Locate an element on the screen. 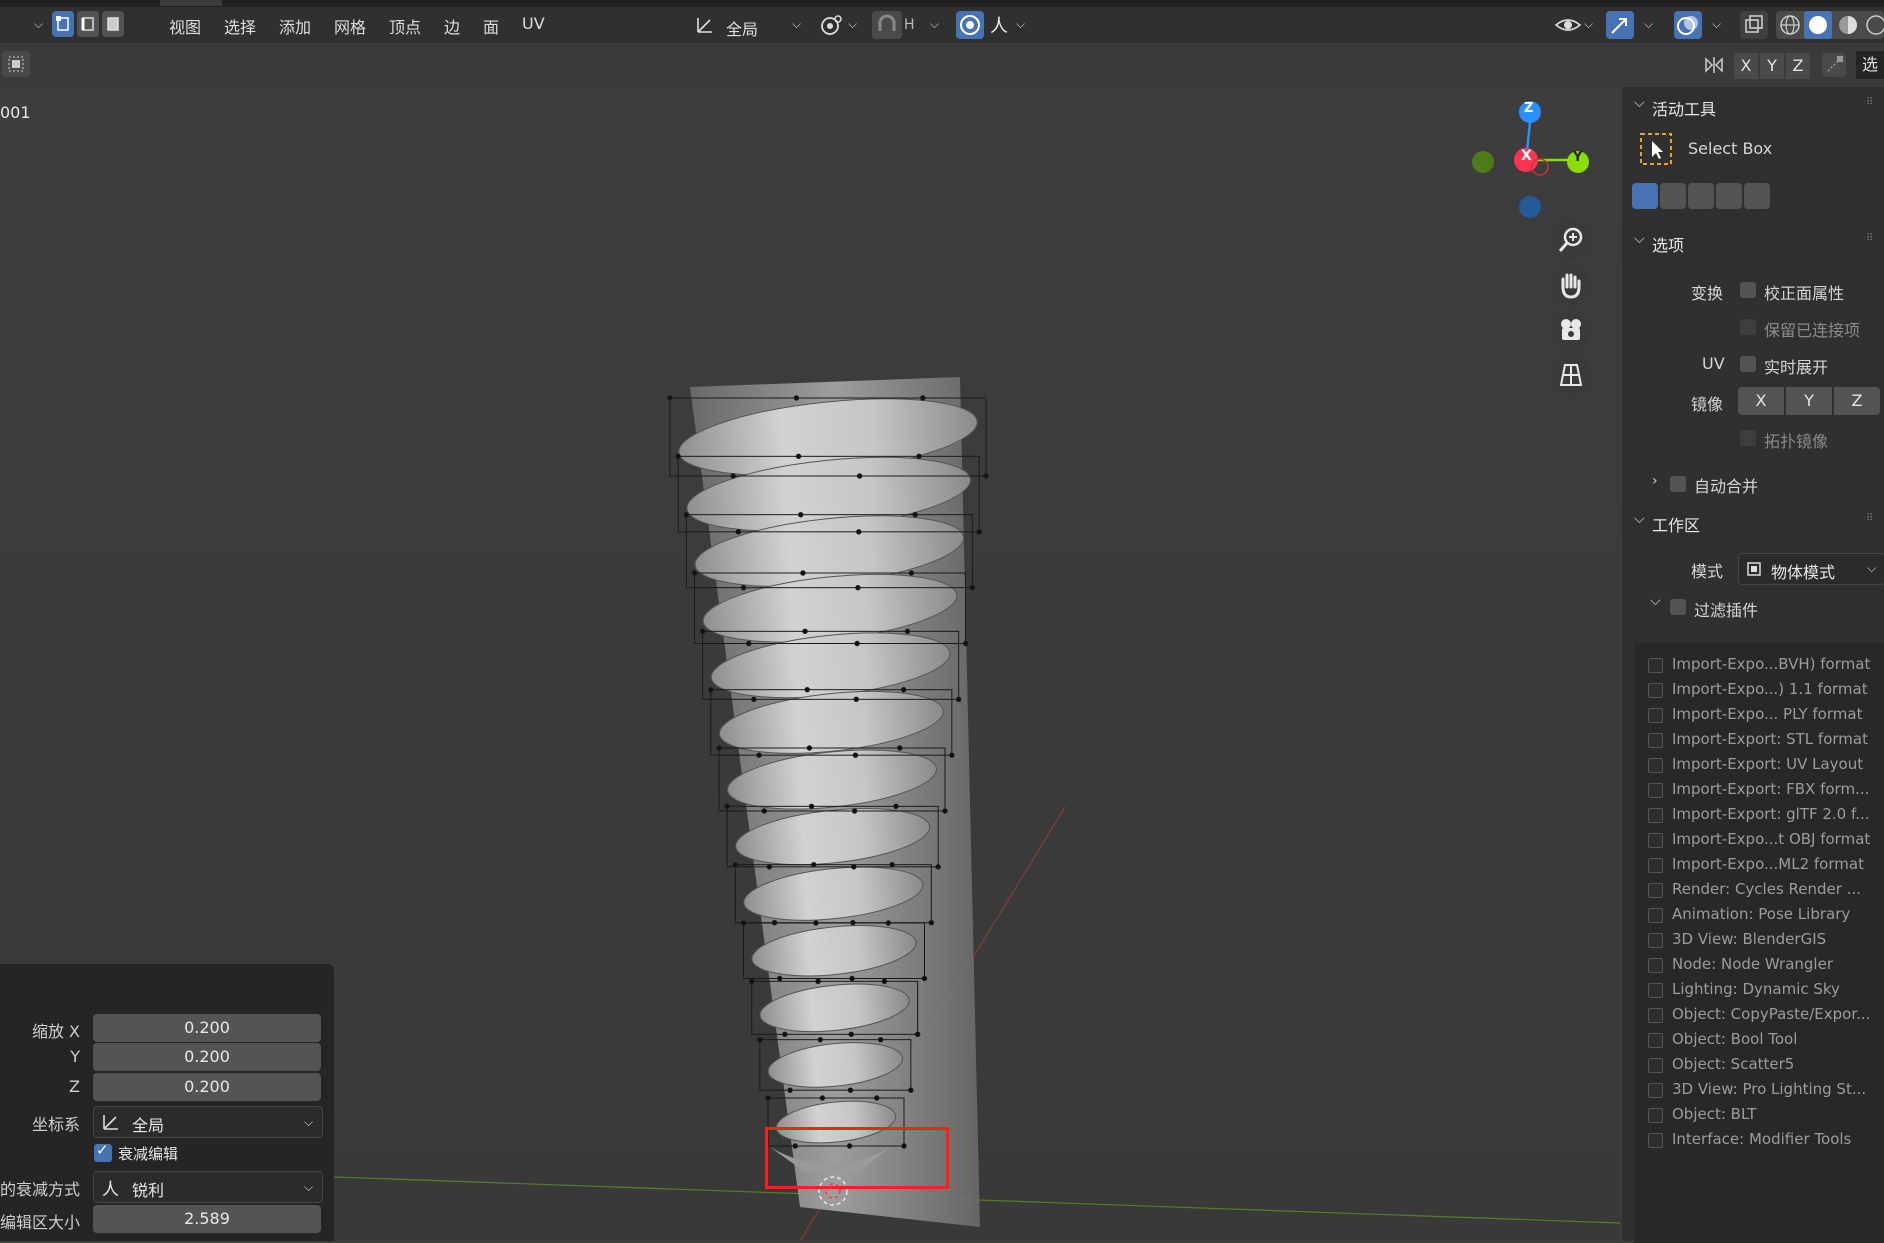 This screenshot has width=1884, height=1243. proportional-editing-toggle is located at coordinates (970, 25).